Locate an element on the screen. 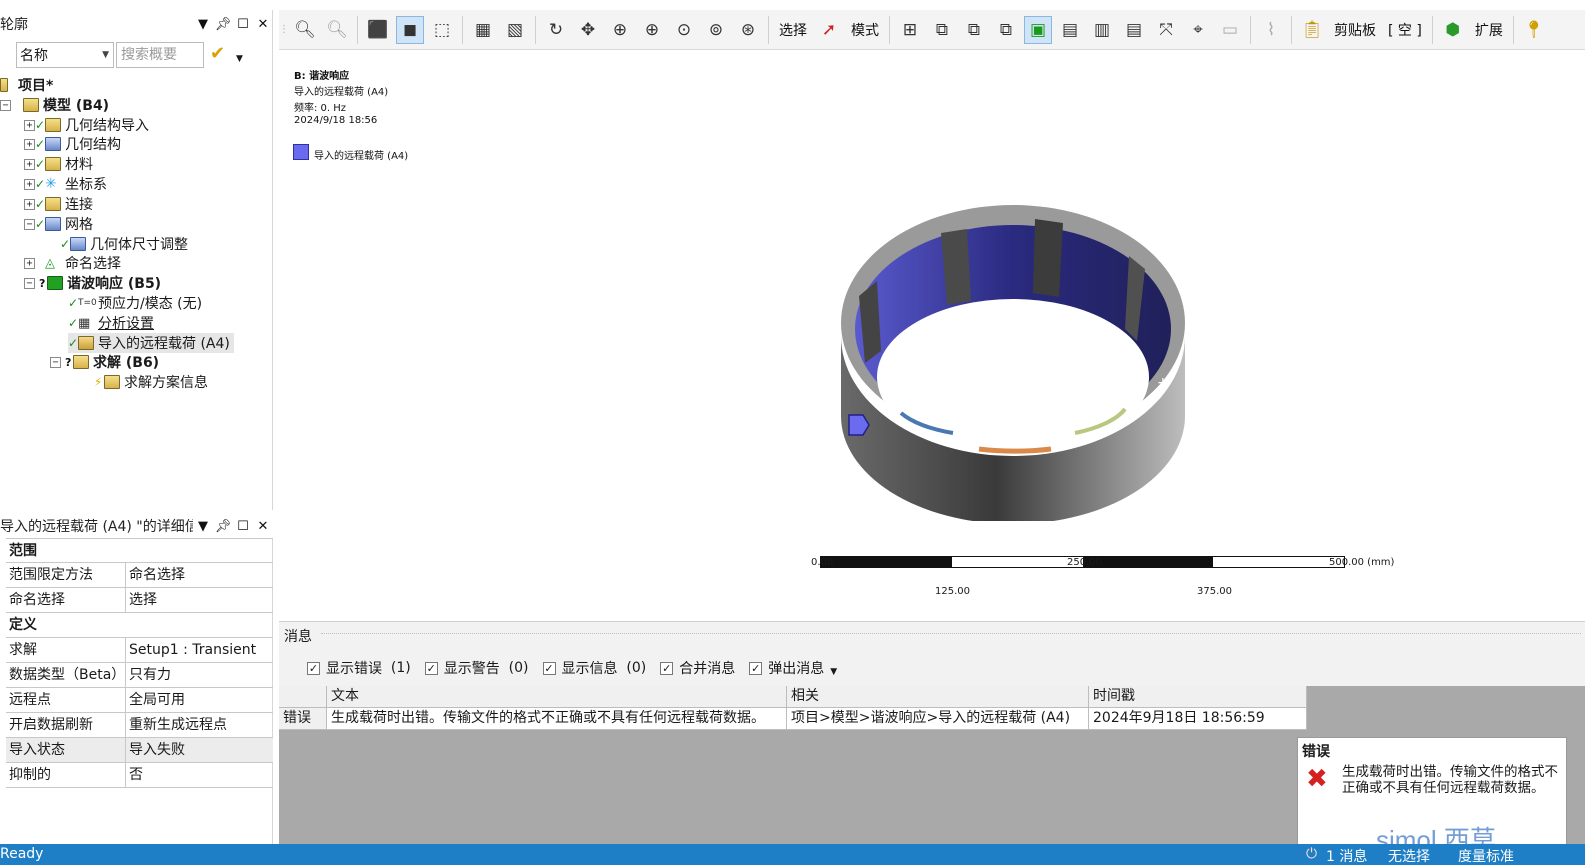 Image resolution: width=1585 pixels, height=866 pixels. details-row: 数据类型（Beta） 只有力 is located at coordinates (139, 675).